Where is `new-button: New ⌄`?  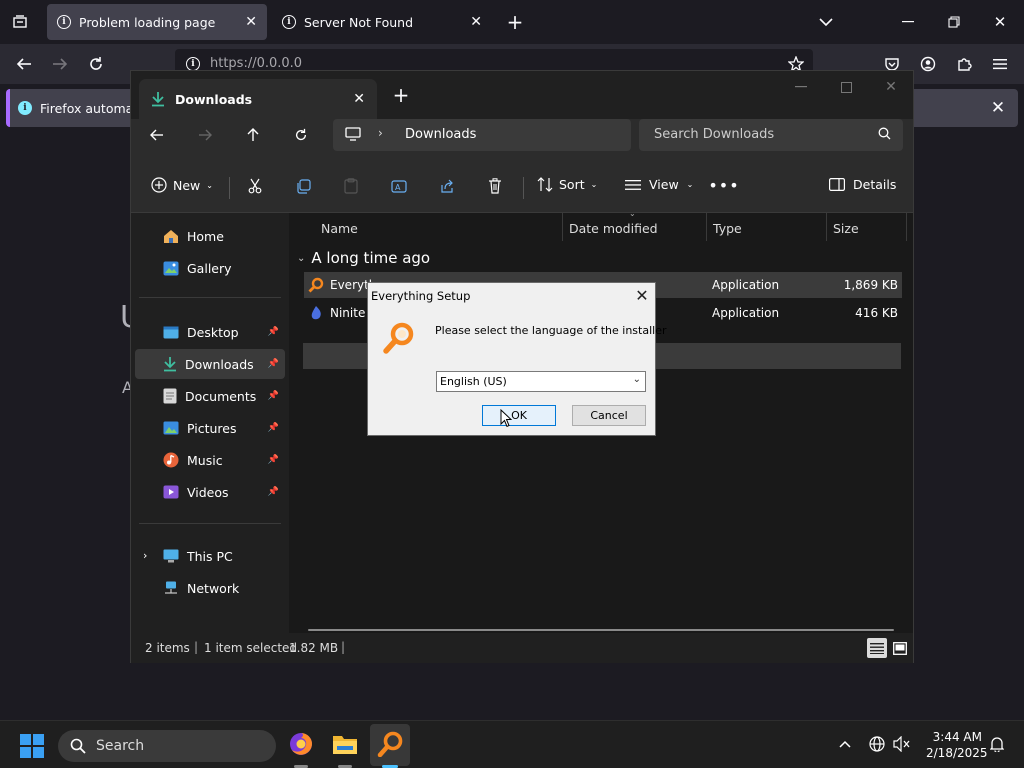 new-button: New ⌄ is located at coordinates (182, 185).